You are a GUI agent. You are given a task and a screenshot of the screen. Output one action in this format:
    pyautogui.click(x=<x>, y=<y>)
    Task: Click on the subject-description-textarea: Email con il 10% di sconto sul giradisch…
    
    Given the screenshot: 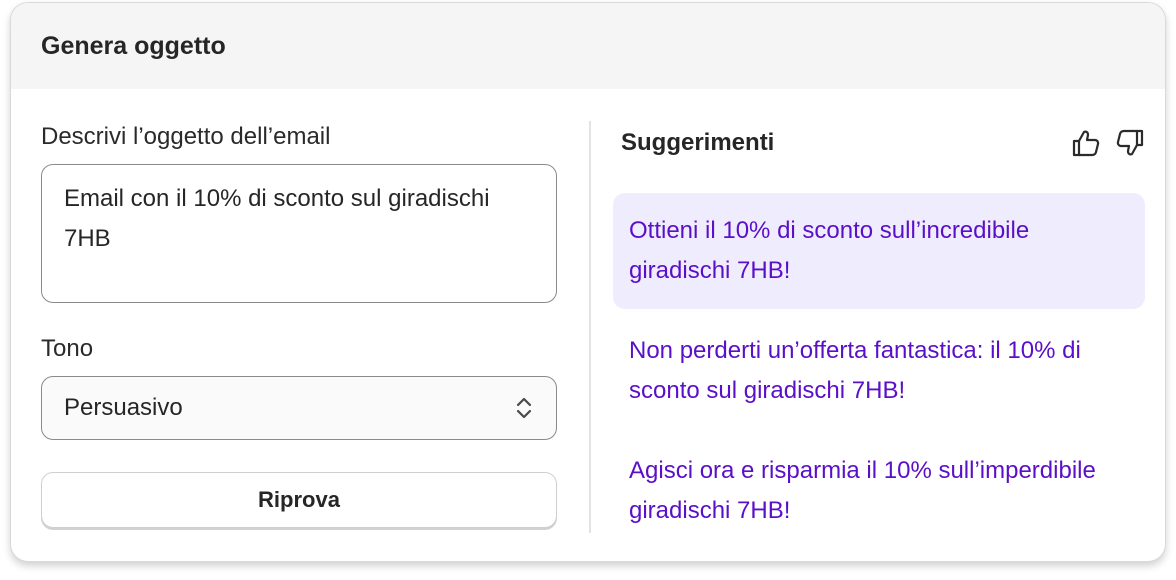 What is the action you would take?
    pyautogui.click(x=299, y=233)
    